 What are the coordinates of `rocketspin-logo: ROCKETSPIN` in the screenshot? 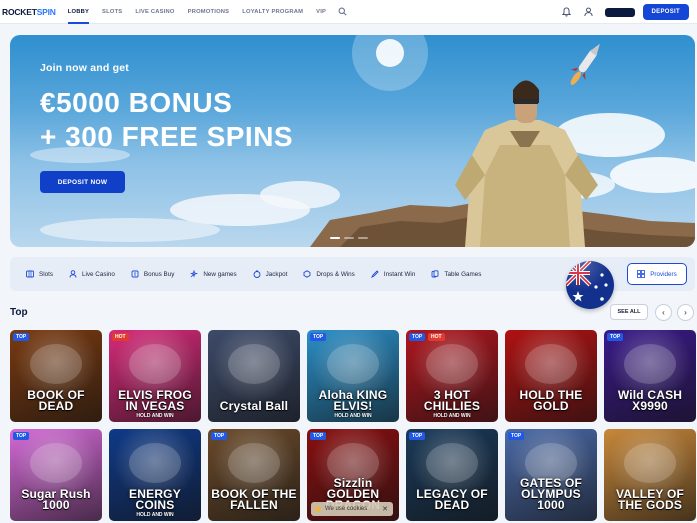 It's located at (29, 12).